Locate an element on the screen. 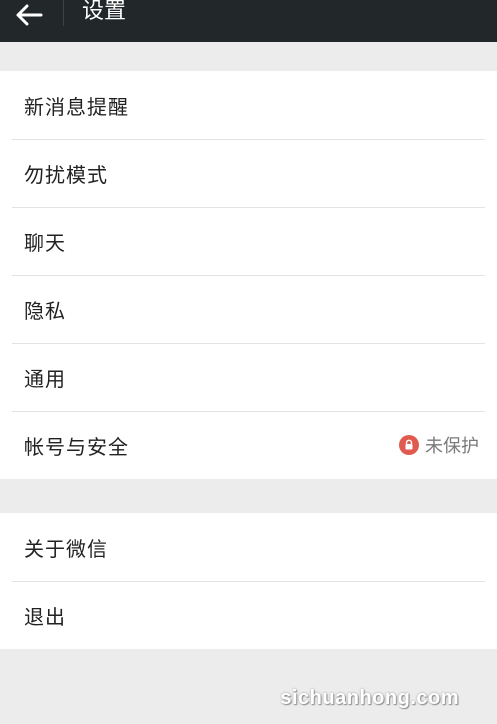 The image size is (497, 724). settings-item-label: 通用 is located at coordinates (45, 378).